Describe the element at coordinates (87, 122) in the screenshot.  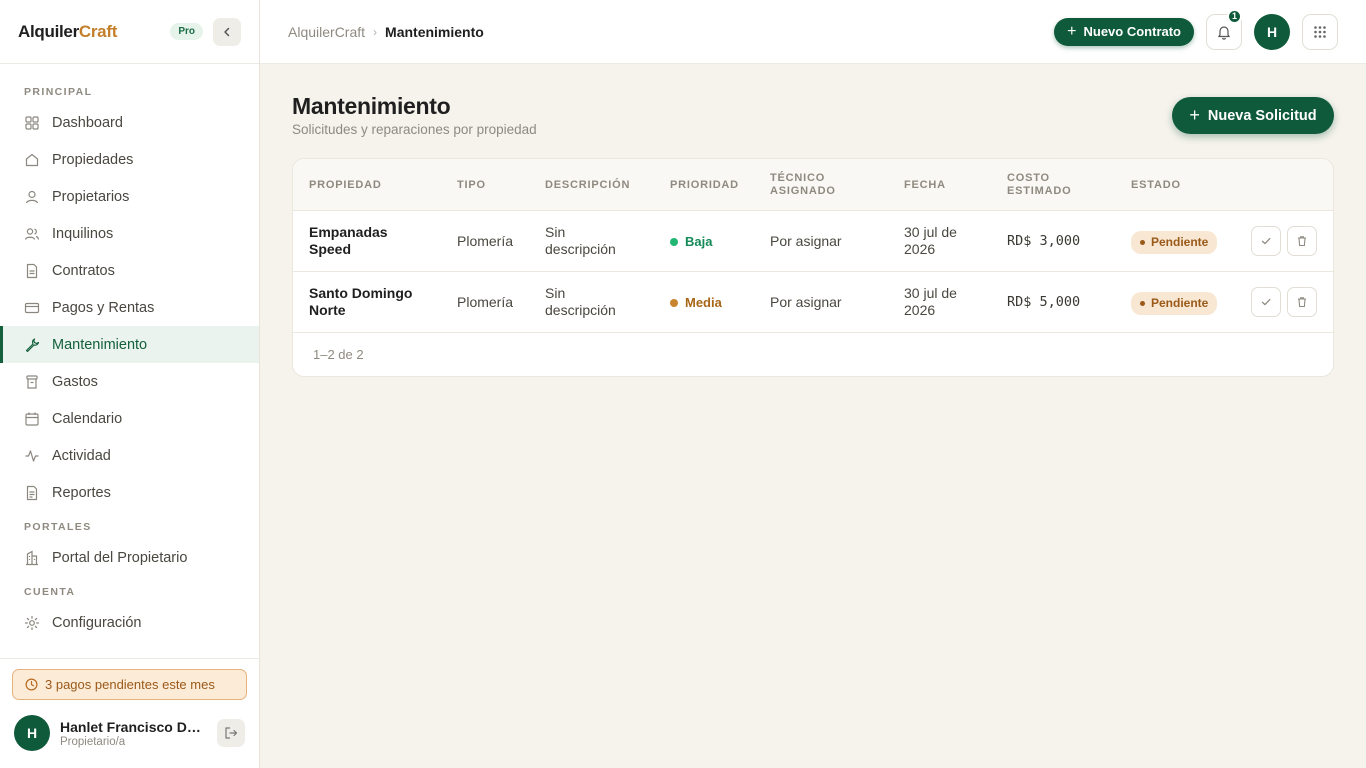
I see `sidebar-item-label: Dashboard` at that location.